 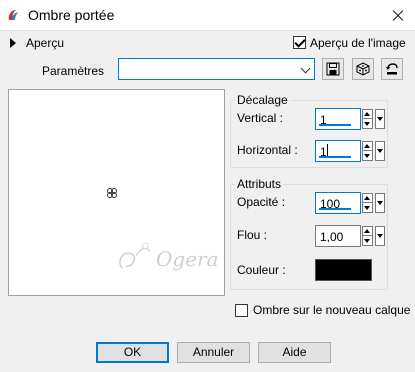 What do you see at coordinates (299, 42) in the screenshot?
I see `preview-image-checkbox` at bounding box center [299, 42].